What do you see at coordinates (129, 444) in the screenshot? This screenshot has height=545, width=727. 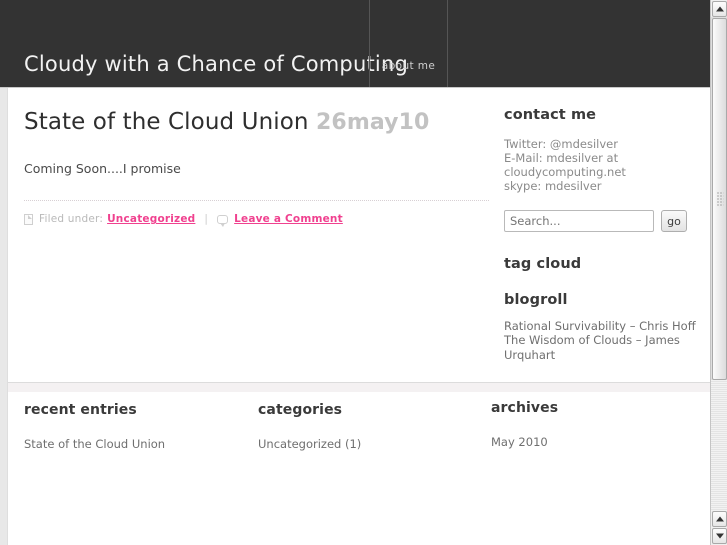 I see `recent-entry-item: State of the Cloud Union` at bounding box center [129, 444].